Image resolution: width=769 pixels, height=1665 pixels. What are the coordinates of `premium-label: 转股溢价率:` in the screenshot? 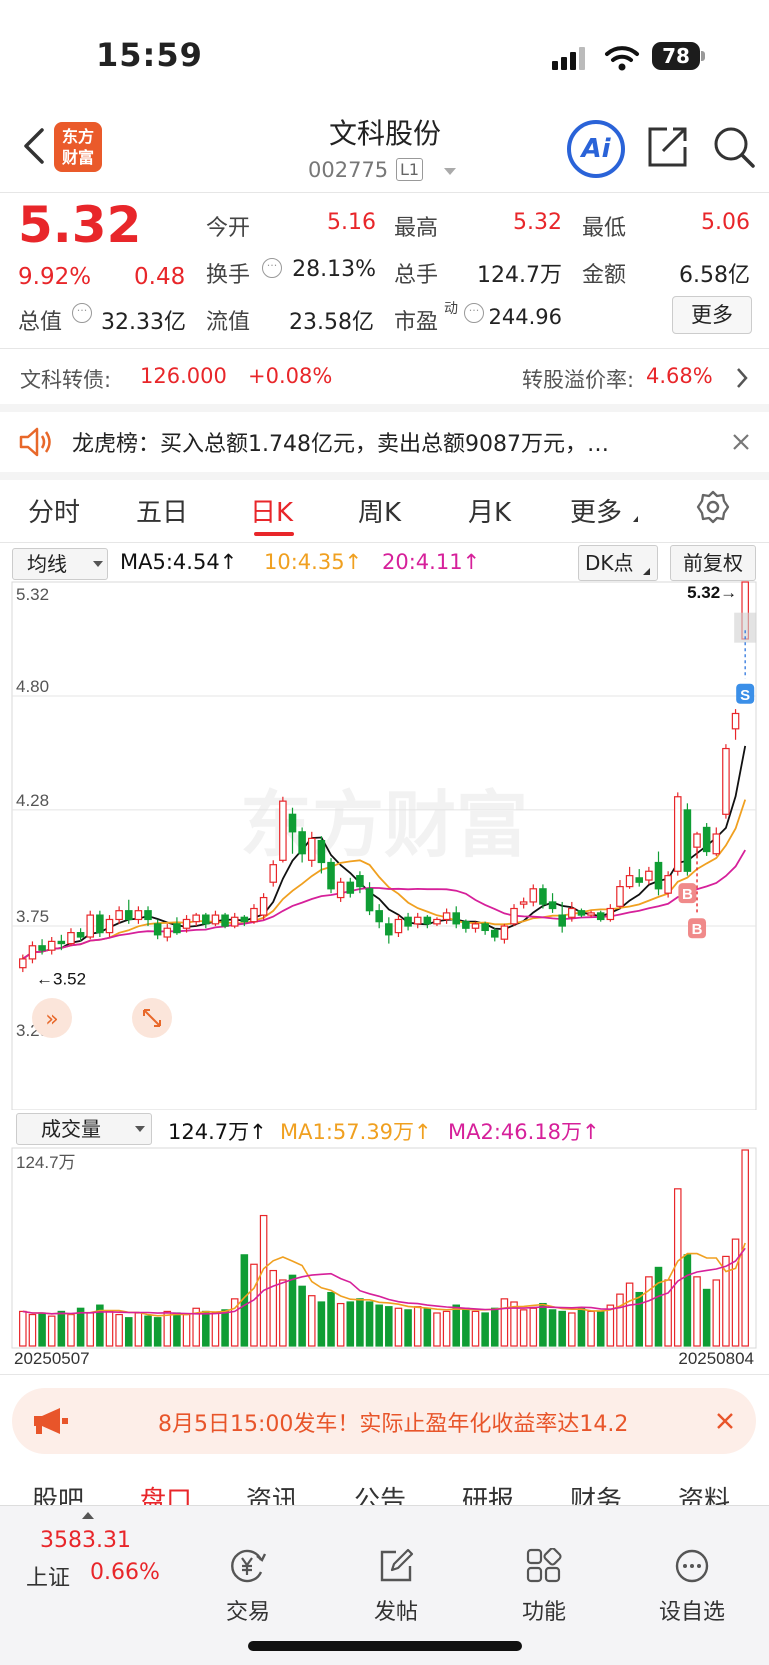 It's located at (578, 380).